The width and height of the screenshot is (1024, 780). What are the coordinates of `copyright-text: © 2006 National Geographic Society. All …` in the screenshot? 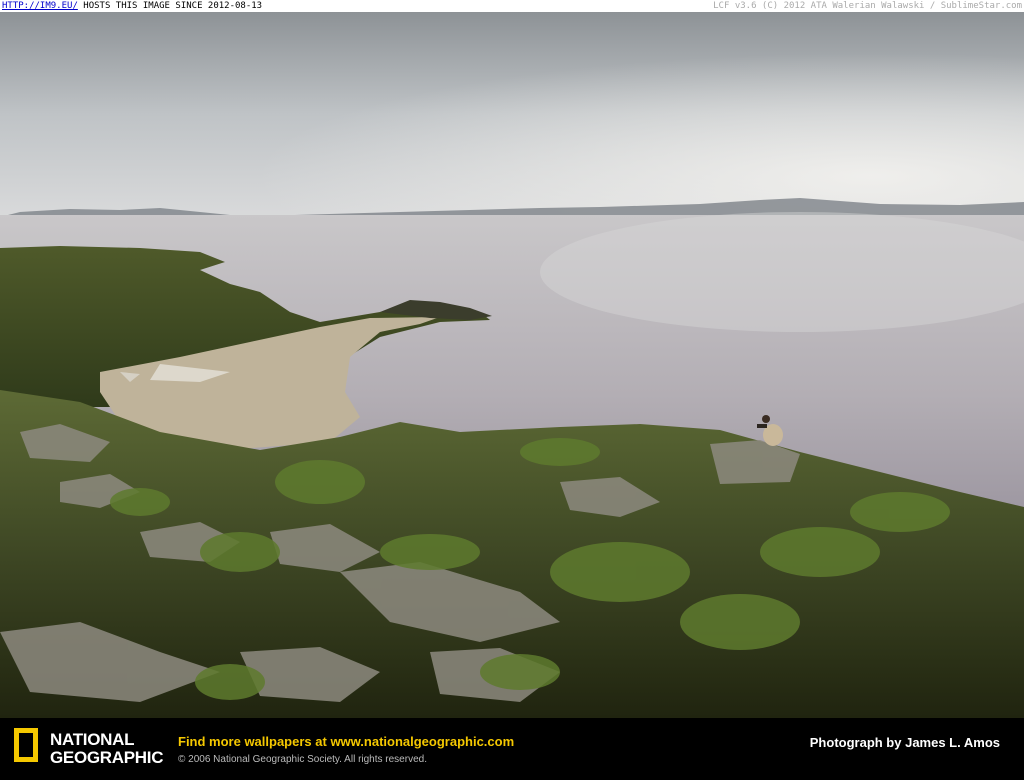 It's located at (302, 759).